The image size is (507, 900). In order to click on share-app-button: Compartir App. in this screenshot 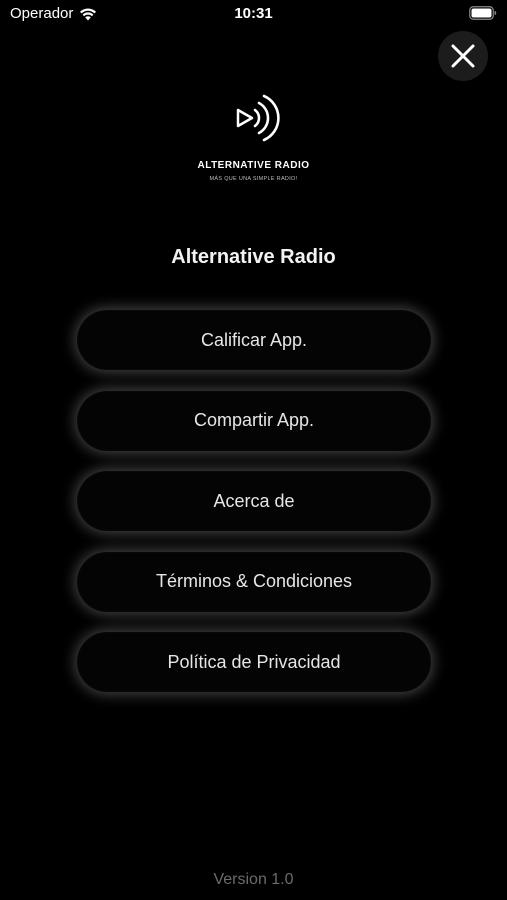, I will do `click(254, 420)`.